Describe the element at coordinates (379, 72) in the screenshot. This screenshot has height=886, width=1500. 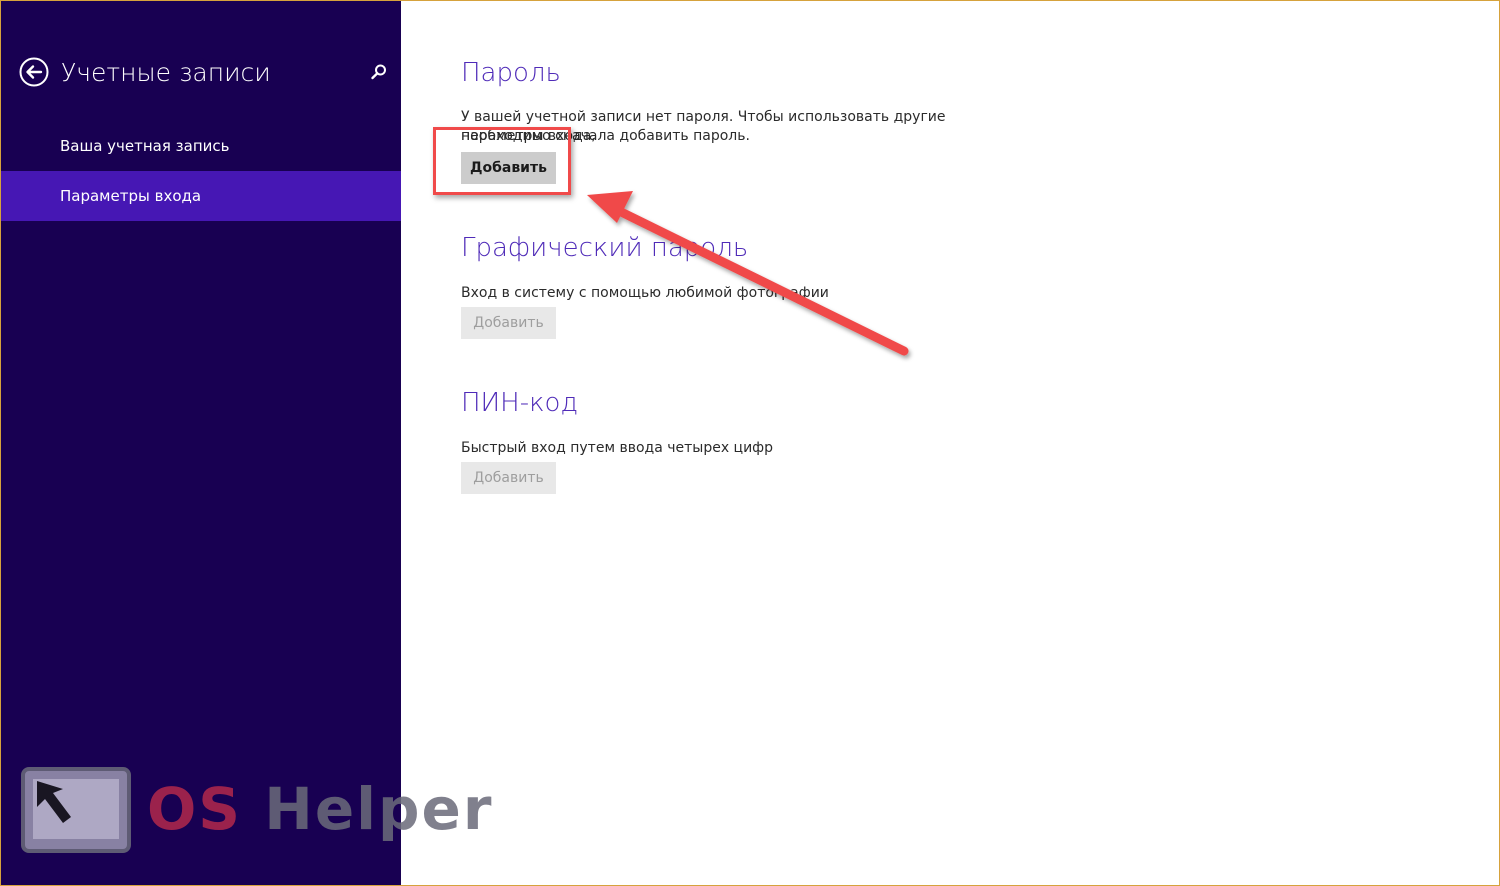
I see `search-icon` at that location.